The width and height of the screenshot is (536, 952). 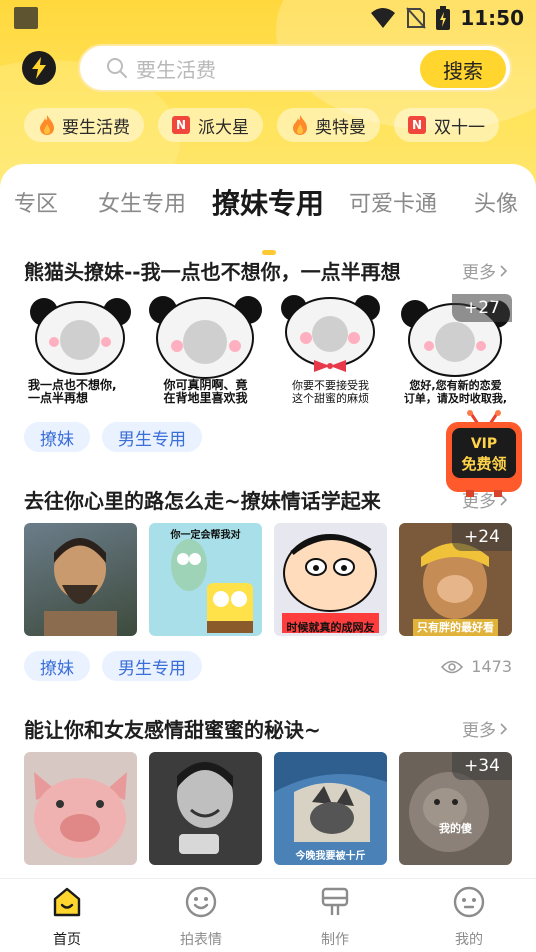 What do you see at coordinates (201, 940) in the screenshot?
I see `nav-label: 拍表情` at bounding box center [201, 940].